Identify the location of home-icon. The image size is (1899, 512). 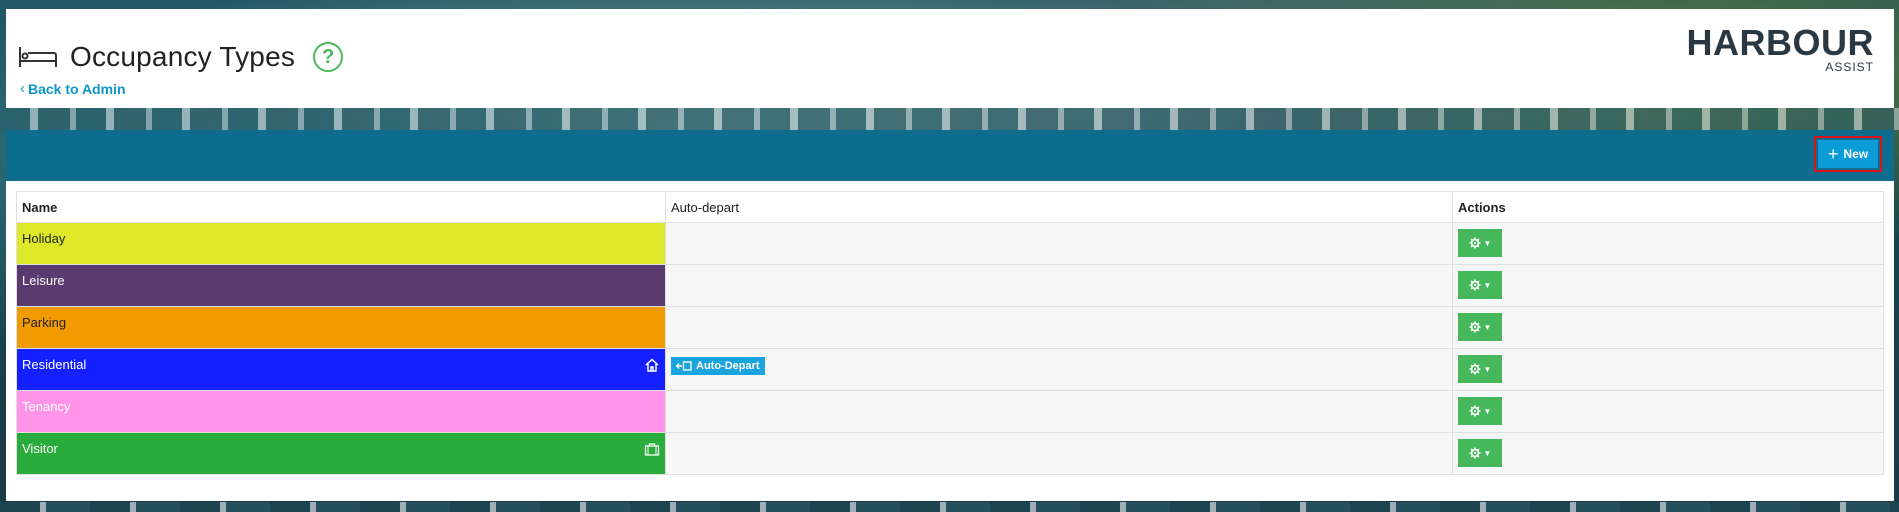
(652, 365).